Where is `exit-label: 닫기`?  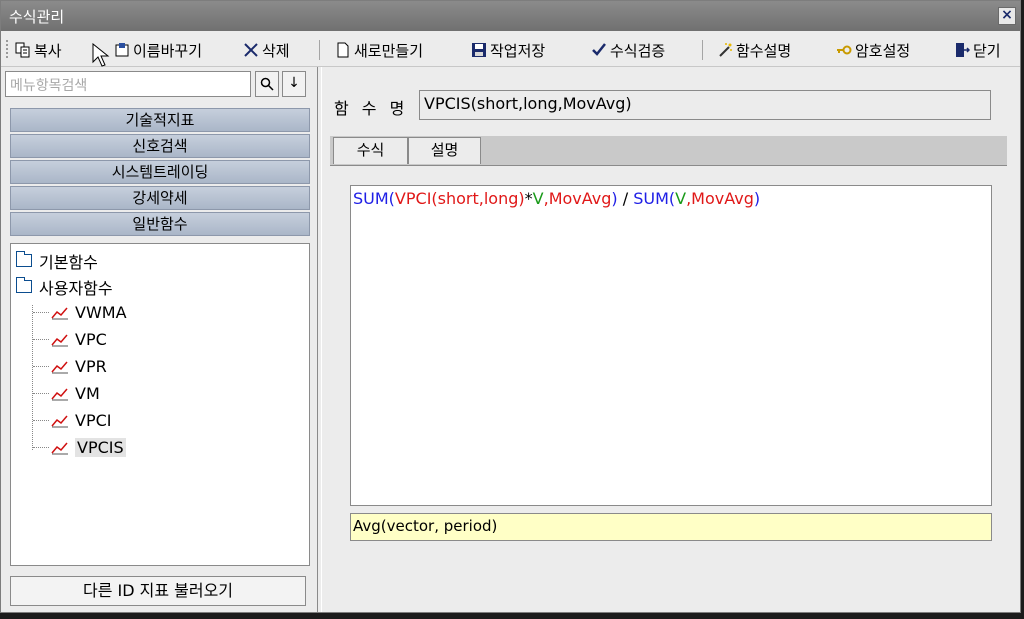 exit-label: 닫기 is located at coordinates (987, 50).